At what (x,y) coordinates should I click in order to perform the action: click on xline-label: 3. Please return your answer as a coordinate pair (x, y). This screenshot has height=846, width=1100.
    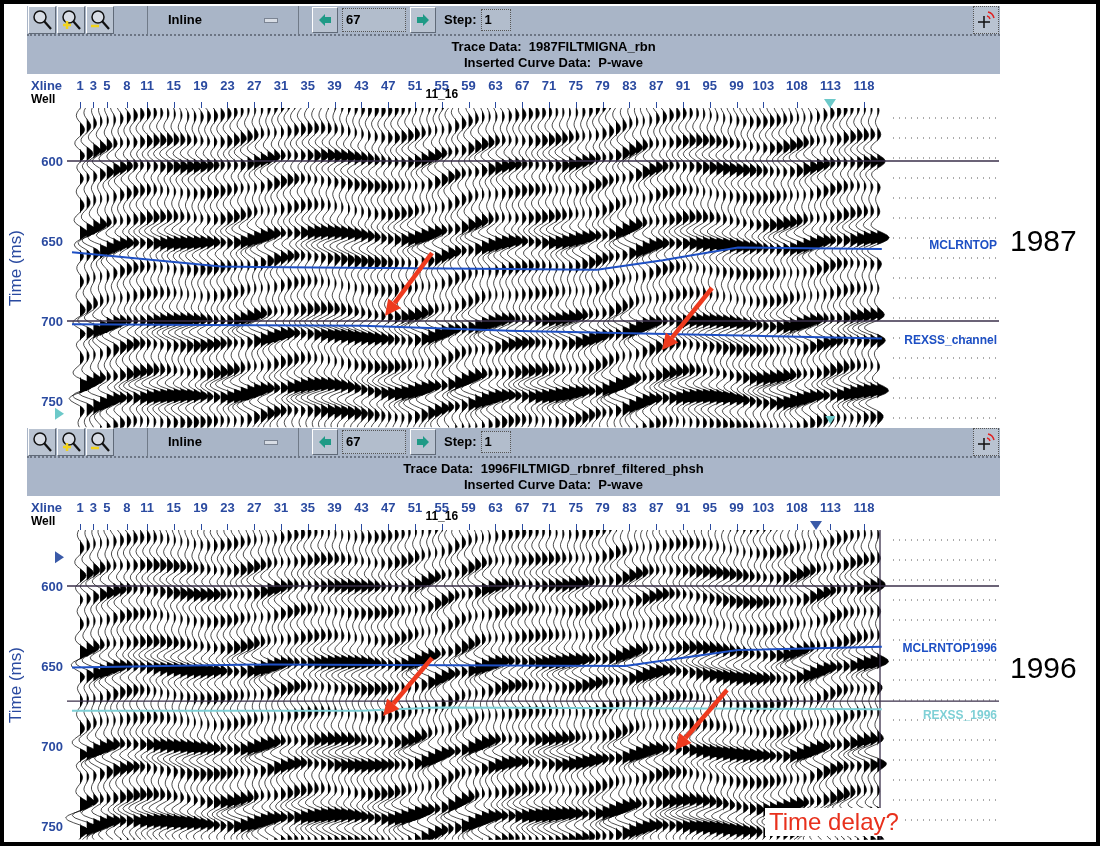
    Looking at the image, I should click on (93, 86).